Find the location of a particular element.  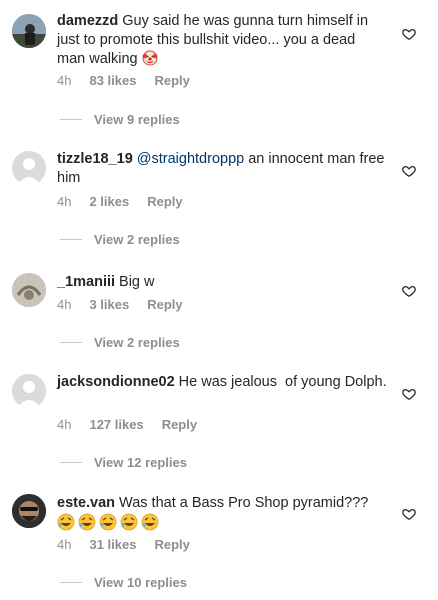

comment-meta: 4h 31 likes Reply is located at coordinates (132, 544).